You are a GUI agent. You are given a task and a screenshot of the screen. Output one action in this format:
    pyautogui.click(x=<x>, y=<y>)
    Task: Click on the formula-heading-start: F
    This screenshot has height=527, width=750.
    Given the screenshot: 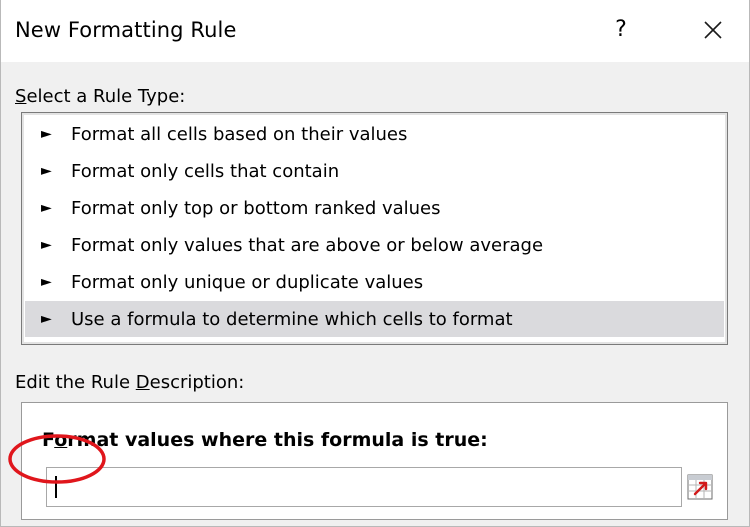 What is the action you would take?
    pyautogui.click(x=48, y=440)
    